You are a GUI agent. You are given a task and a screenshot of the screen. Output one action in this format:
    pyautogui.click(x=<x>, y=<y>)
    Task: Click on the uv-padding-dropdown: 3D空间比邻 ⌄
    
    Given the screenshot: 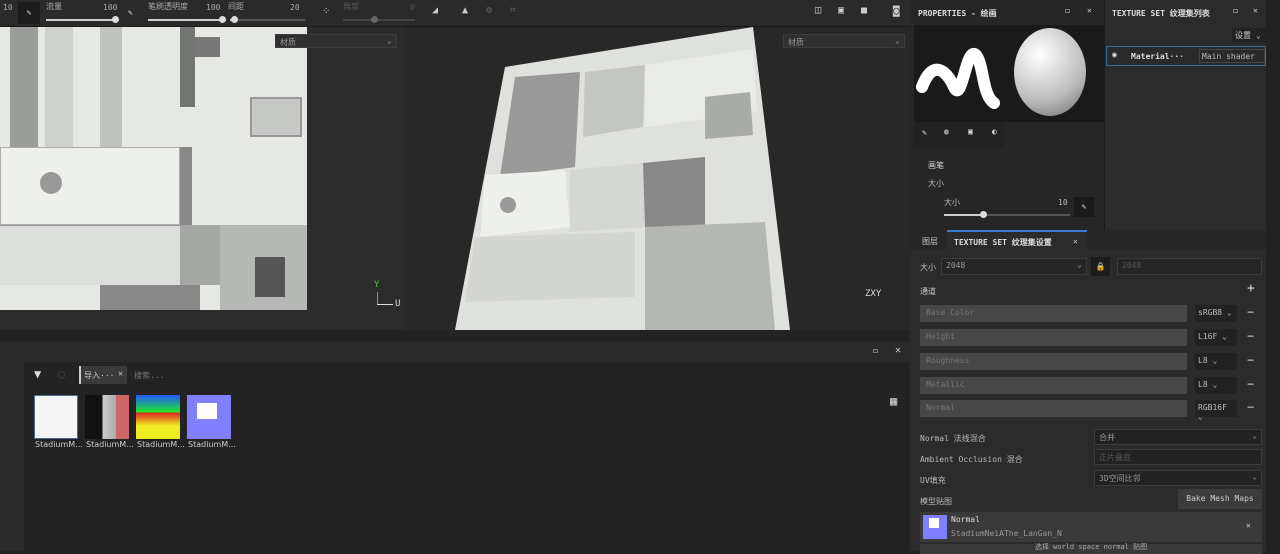 What is the action you would take?
    pyautogui.click(x=1178, y=478)
    